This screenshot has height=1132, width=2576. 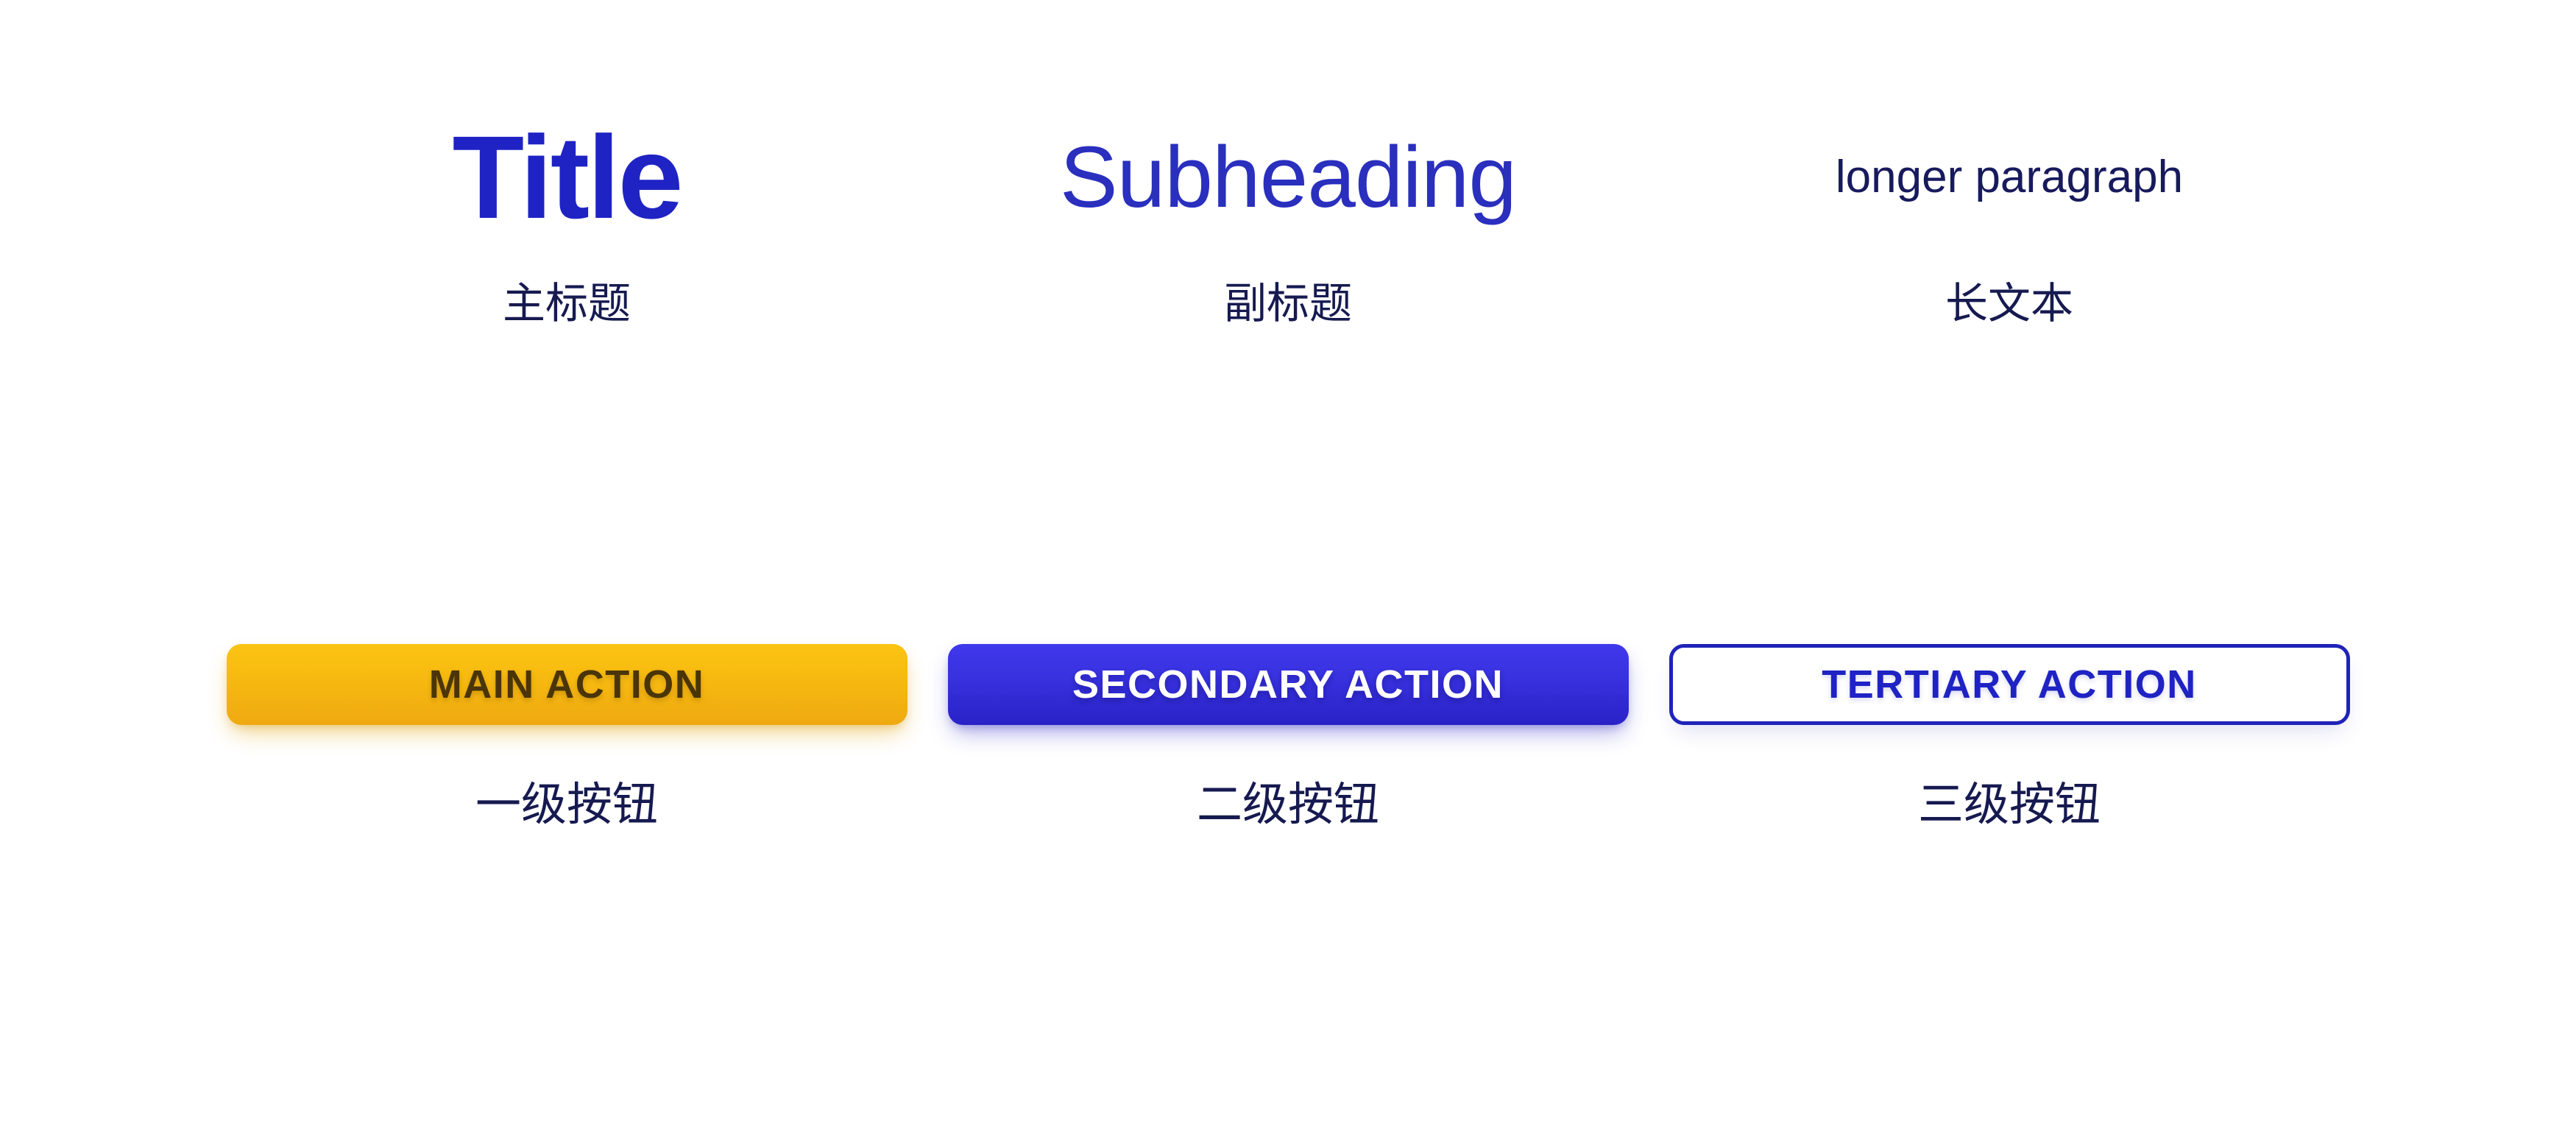 I want to click on paragraph-sample-slot: longer paragraph, so click(x=2010, y=177).